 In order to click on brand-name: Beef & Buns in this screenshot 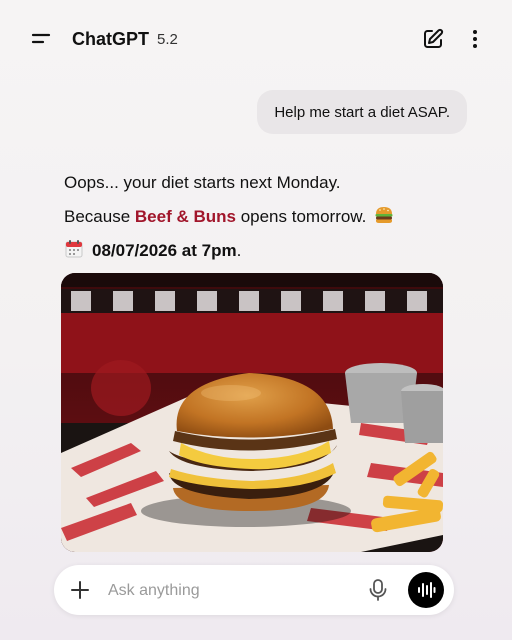, I will do `click(185, 216)`.